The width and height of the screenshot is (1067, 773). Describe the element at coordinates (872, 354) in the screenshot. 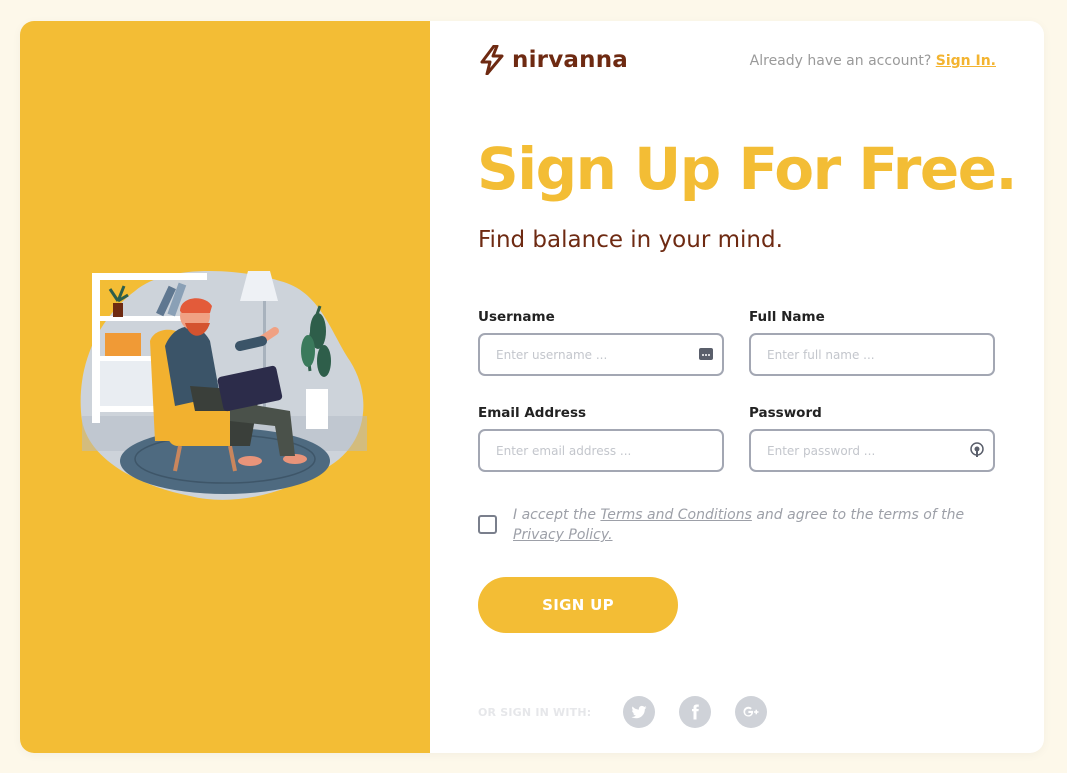

I see `full-name-input` at that location.